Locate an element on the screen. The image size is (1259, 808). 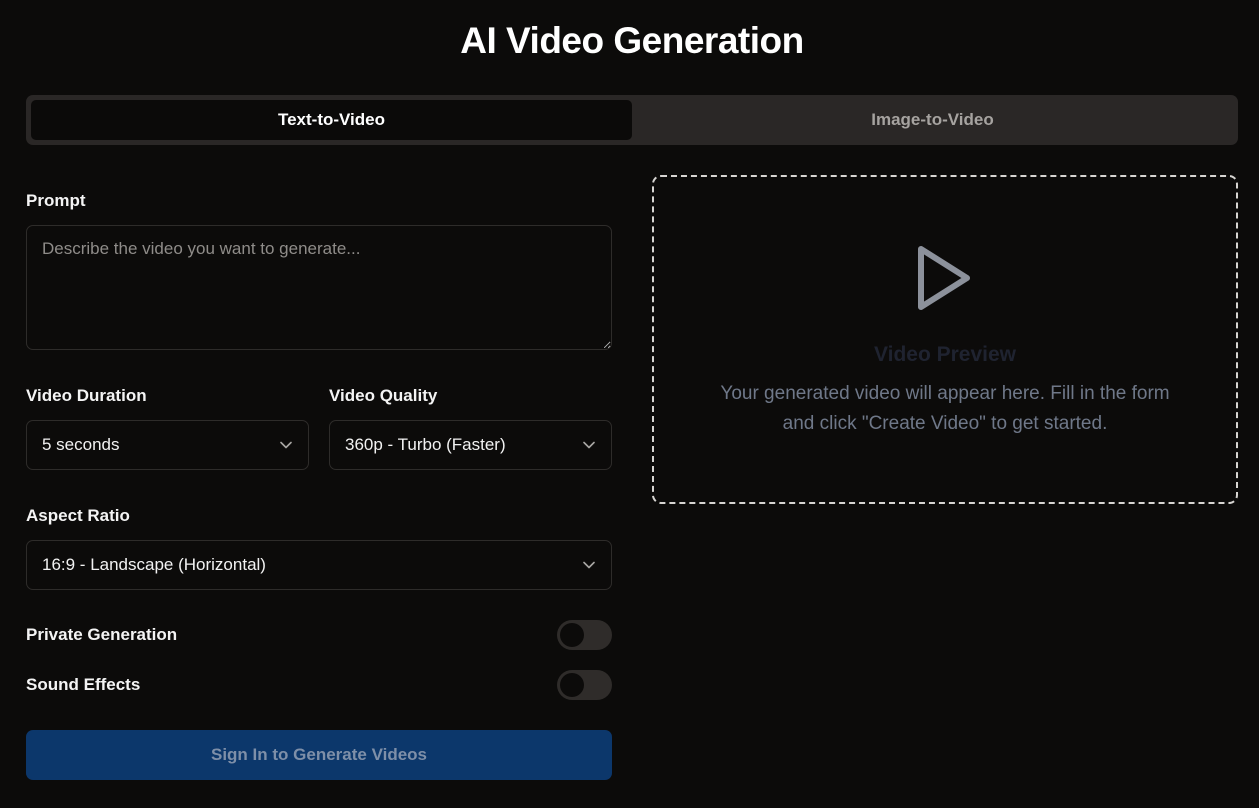
preview-title: Video Preview is located at coordinates (945, 354).